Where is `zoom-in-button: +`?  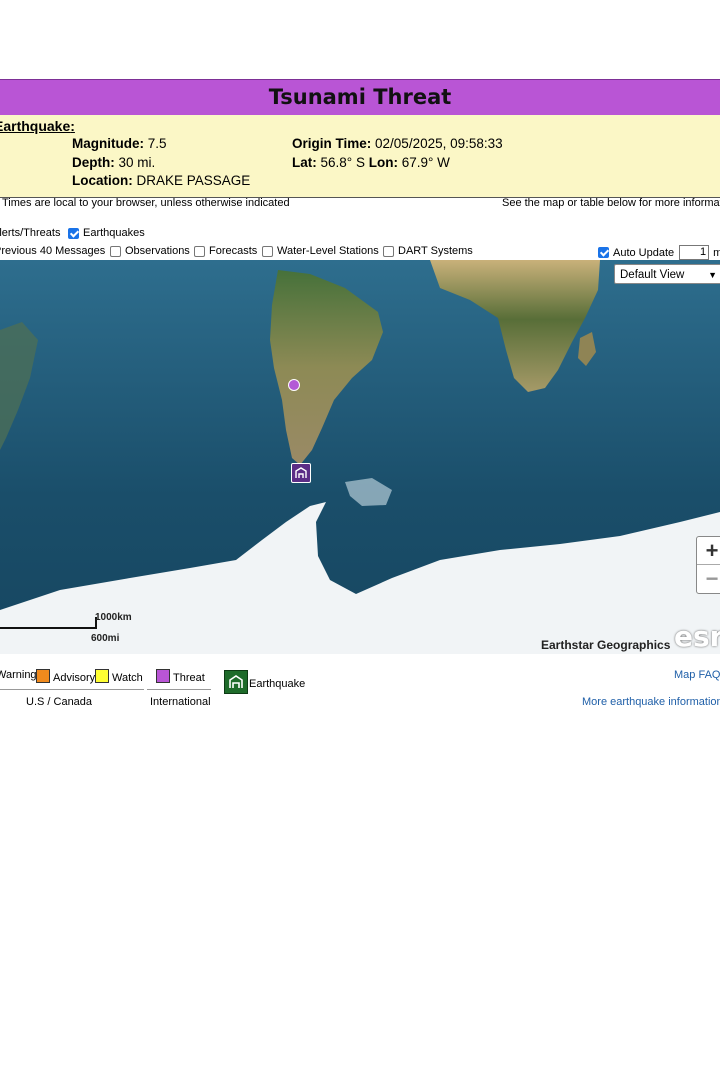
zoom-in-button: + is located at coordinates (708, 551).